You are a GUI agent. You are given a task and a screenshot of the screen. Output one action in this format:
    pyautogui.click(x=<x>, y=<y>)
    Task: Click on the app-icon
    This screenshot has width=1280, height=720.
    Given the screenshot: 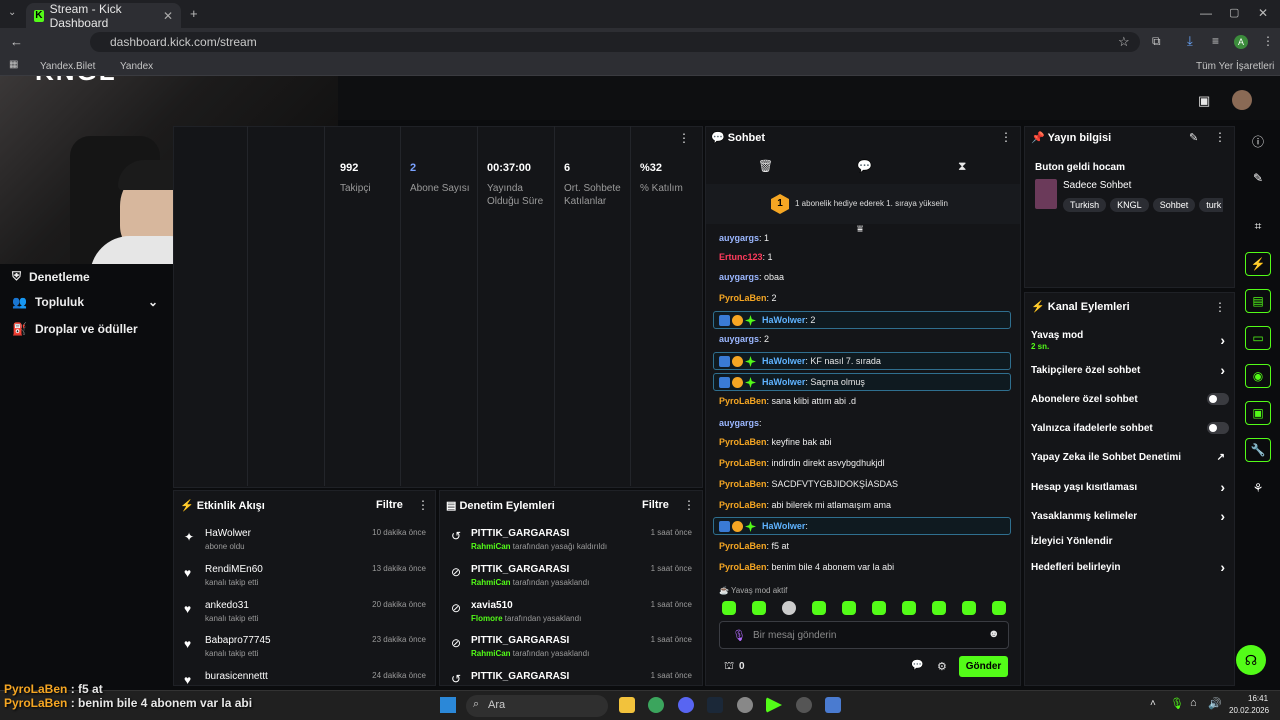 What is the action you would take?
    pyautogui.click(x=833, y=705)
    